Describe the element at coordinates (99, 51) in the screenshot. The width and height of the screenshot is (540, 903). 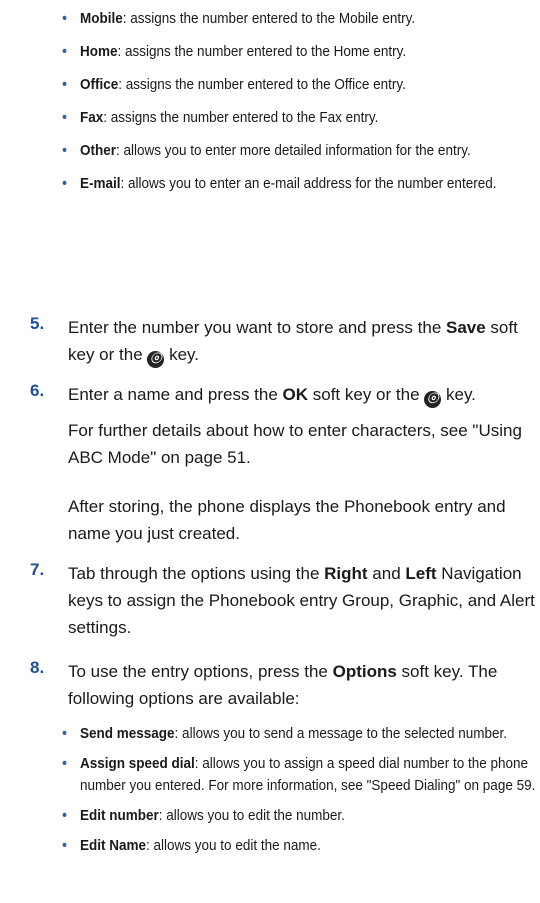
I see `option-term: Home` at that location.